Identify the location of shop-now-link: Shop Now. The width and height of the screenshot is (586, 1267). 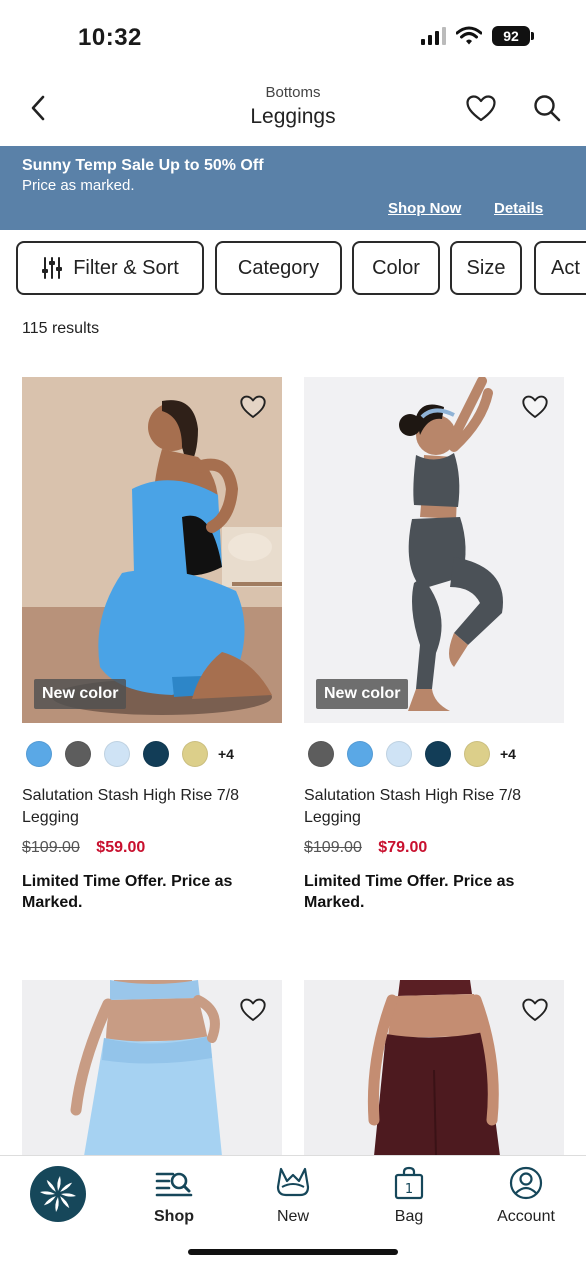
(424, 208).